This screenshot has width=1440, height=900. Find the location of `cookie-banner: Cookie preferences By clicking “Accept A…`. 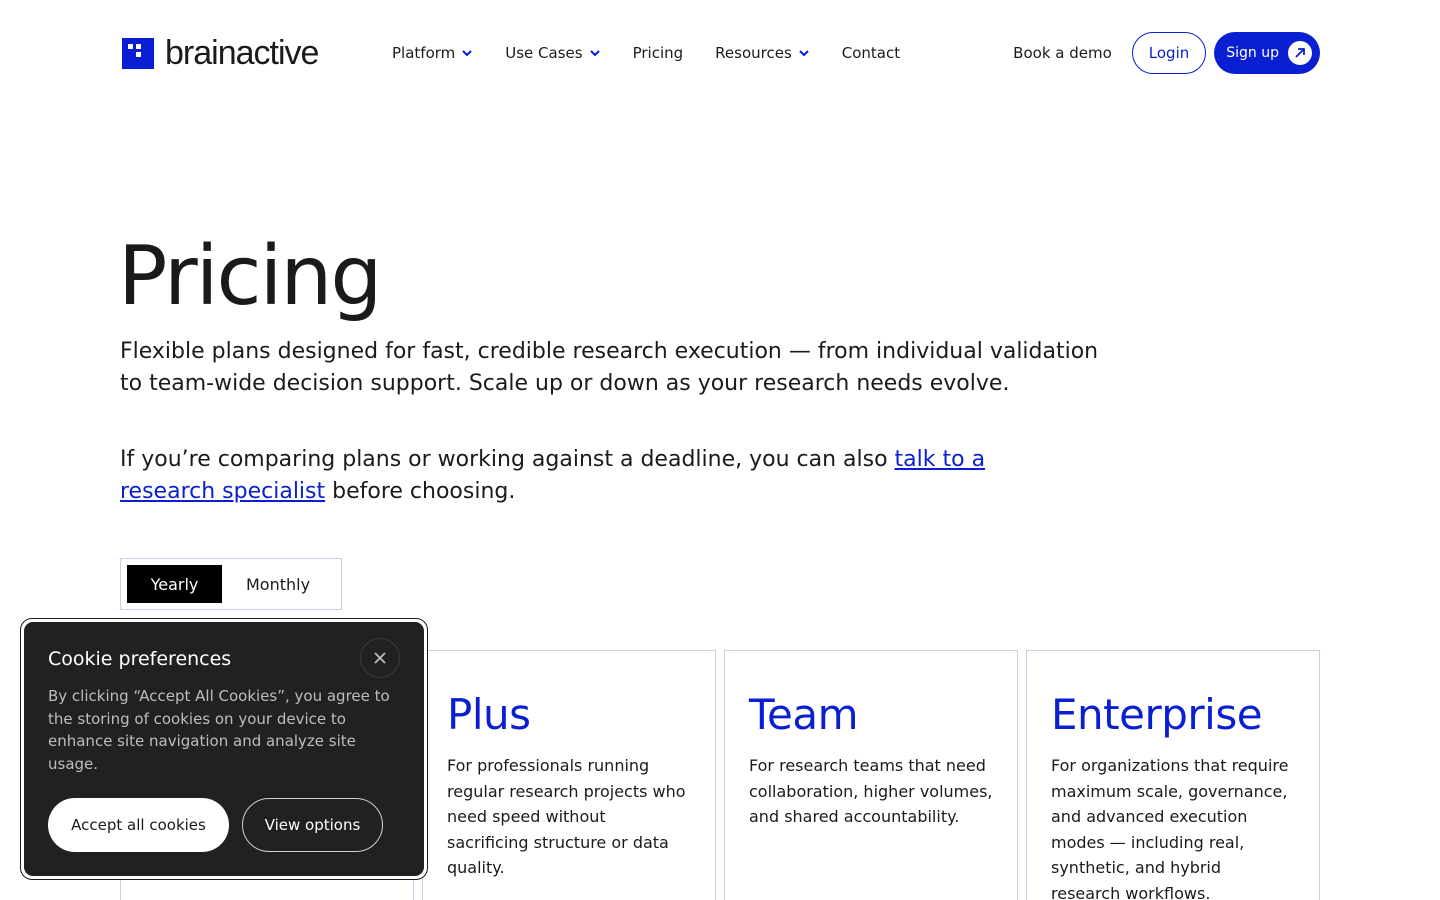

cookie-banner: Cookie preferences By clicking “Accept A… is located at coordinates (224, 749).